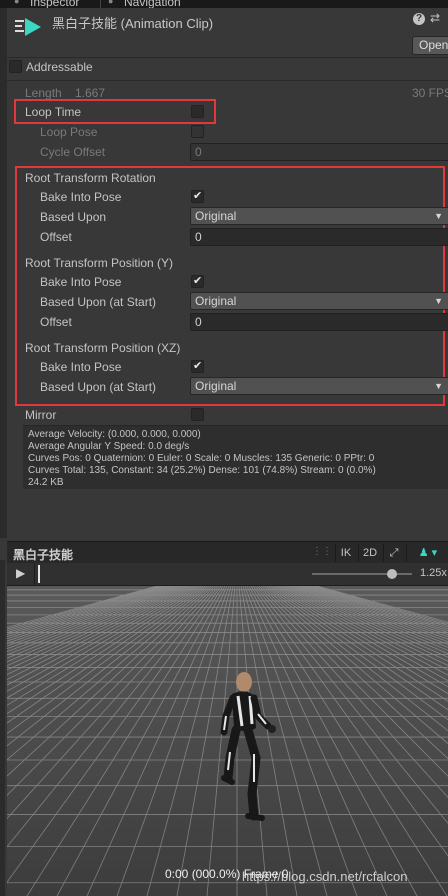 This screenshot has width=448, height=896. What do you see at coordinates (216, 386) in the screenshot?
I see `pos-xz-based-value: Original` at bounding box center [216, 386].